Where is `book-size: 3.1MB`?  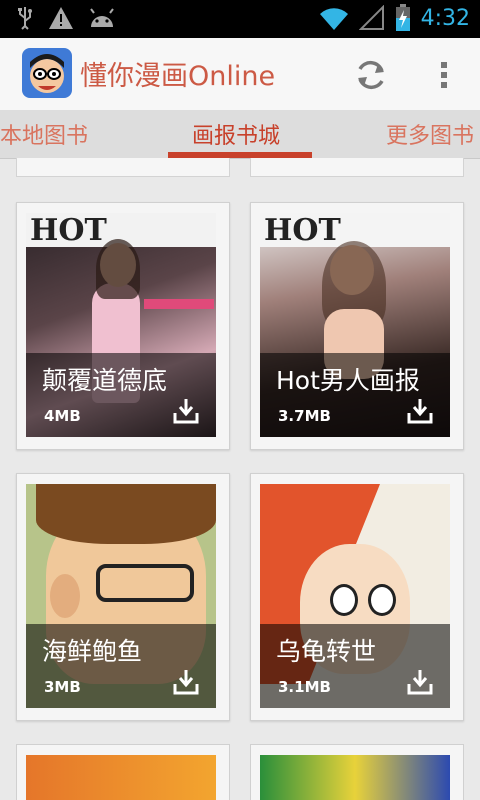 book-size: 3.1MB is located at coordinates (304, 687).